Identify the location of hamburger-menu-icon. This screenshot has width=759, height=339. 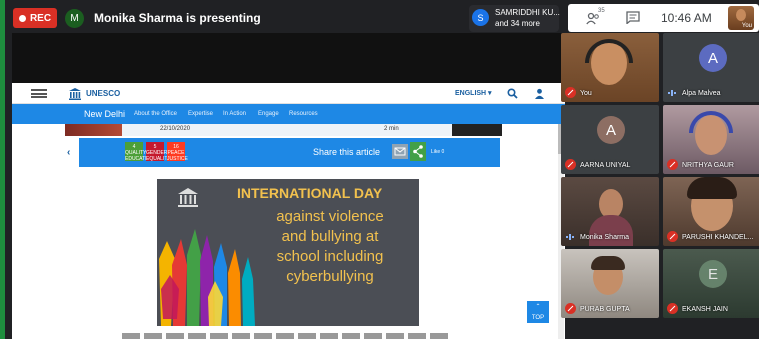
(39, 93).